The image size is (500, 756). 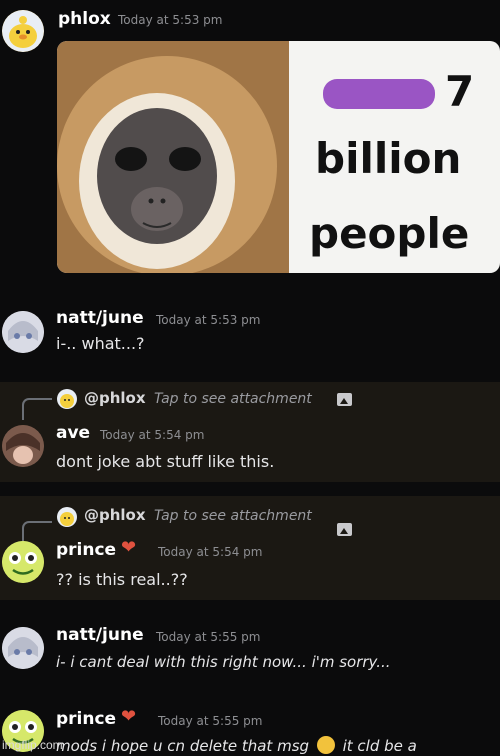 What do you see at coordinates (379, 94) in the screenshot?
I see `redaction-scribble` at bounding box center [379, 94].